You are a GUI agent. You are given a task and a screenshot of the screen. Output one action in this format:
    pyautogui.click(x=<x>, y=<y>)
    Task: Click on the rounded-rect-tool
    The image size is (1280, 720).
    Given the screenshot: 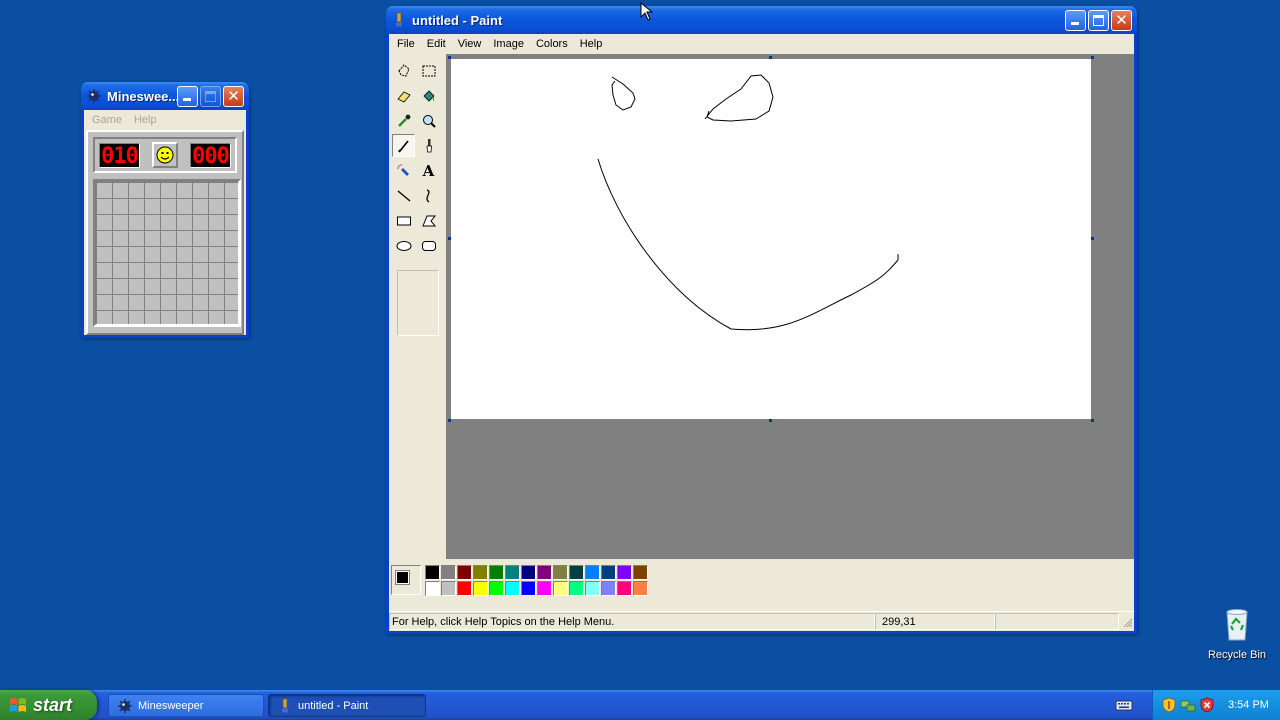 What is the action you would take?
    pyautogui.click(x=428, y=245)
    